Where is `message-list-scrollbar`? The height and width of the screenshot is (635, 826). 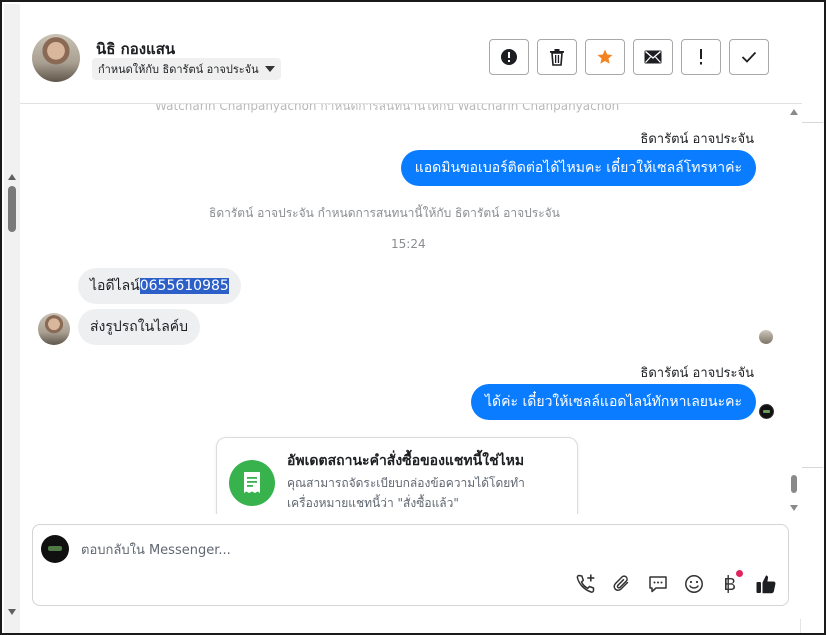 message-list-scrollbar is located at coordinates (794, 309).